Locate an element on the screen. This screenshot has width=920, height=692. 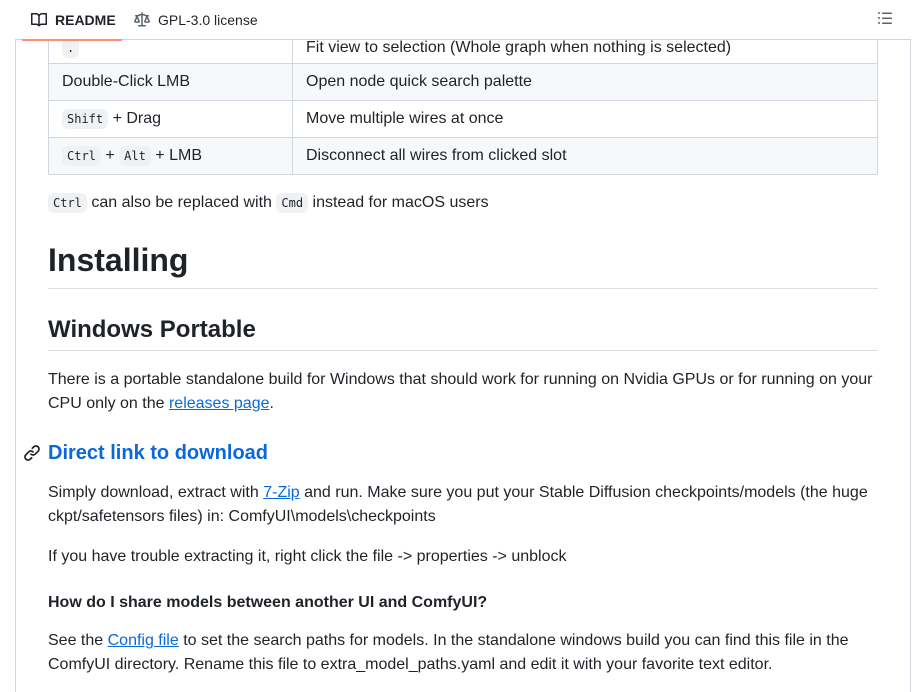
list-unordered-icon is located at coordinates (885, 18).